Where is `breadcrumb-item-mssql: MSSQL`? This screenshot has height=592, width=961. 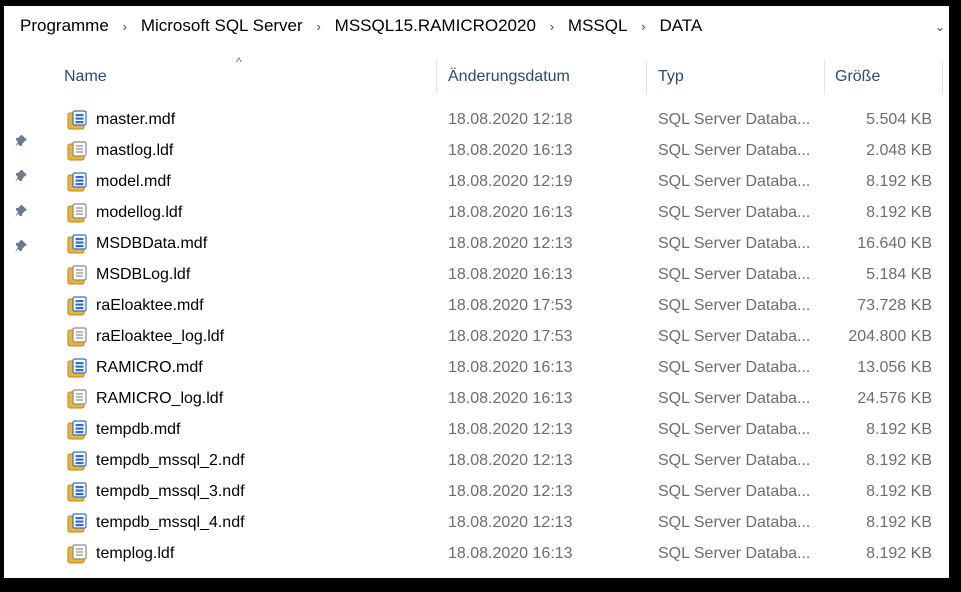 breadcrumb-item-mssql: MSSQL is located at coordinates (598, 26).